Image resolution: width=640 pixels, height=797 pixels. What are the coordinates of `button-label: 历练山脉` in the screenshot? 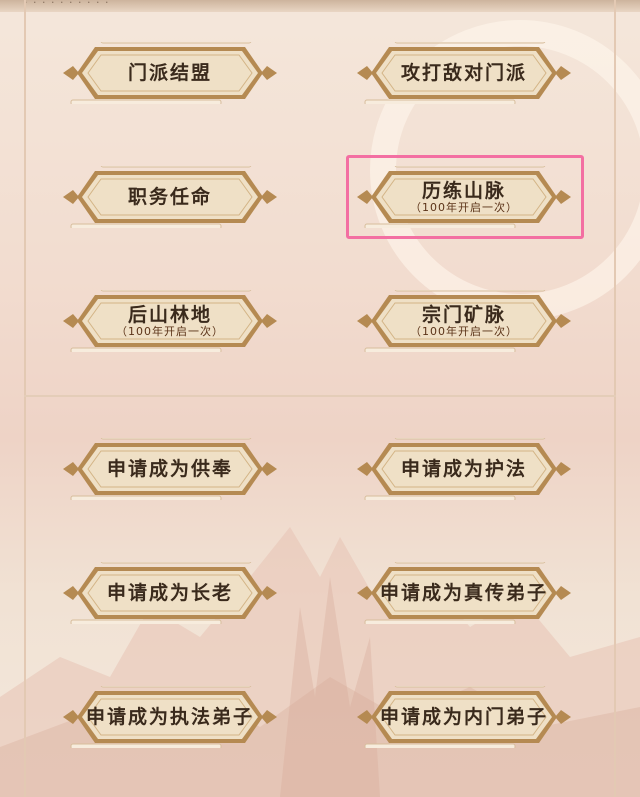 It's located at (463, 191).